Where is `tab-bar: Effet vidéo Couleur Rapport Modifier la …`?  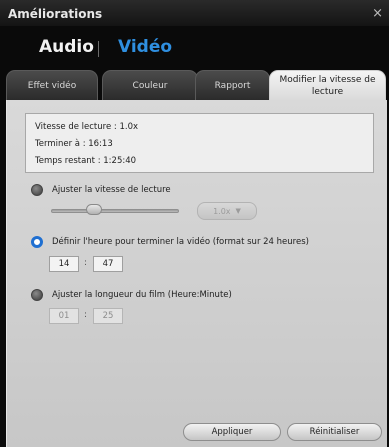
tab-bar: Effet vidéo Couleur Rapport Modifier la … is located at coordinates (196, 85).